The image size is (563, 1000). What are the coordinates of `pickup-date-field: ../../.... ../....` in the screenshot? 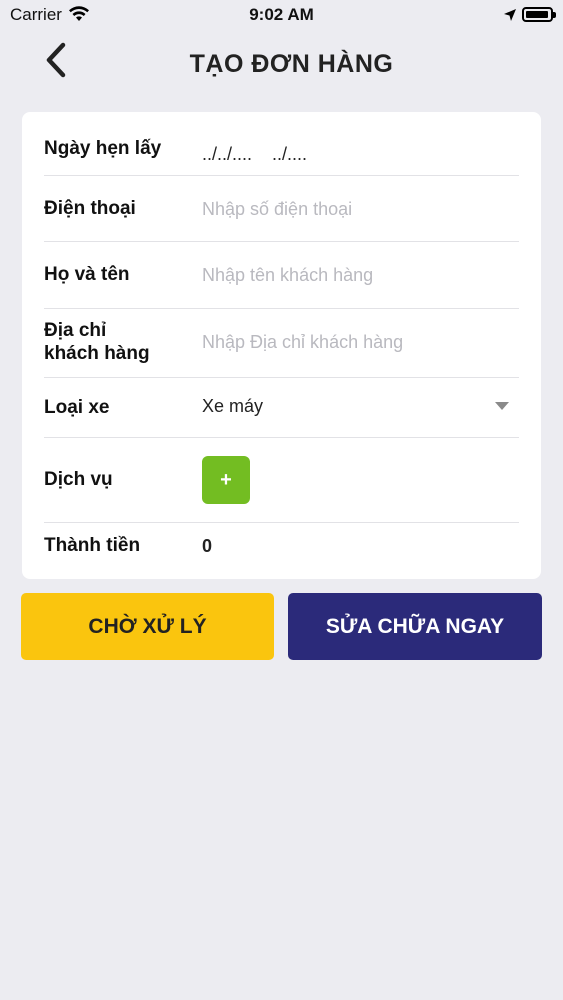 It's located at (254, 154).